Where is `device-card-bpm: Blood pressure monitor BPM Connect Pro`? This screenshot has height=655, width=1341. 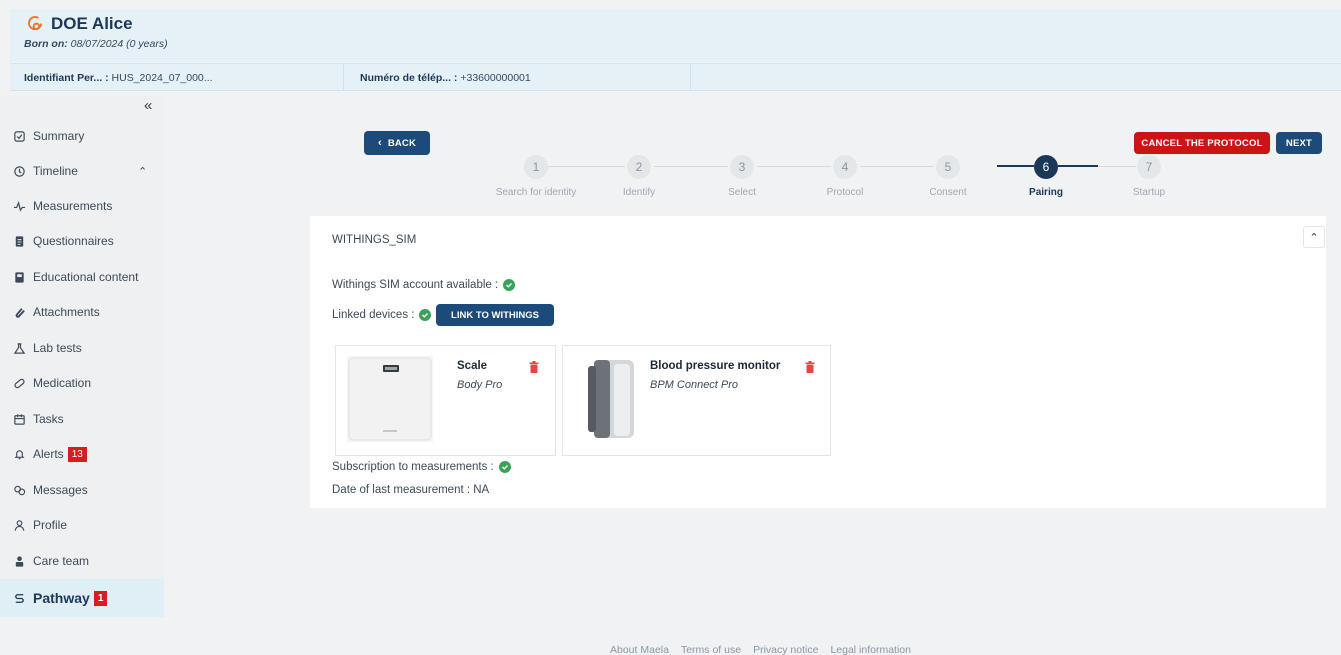
device-card-bpm: Blood pressure monitor BPM Connect Pro is located at coordinates (696, 400).